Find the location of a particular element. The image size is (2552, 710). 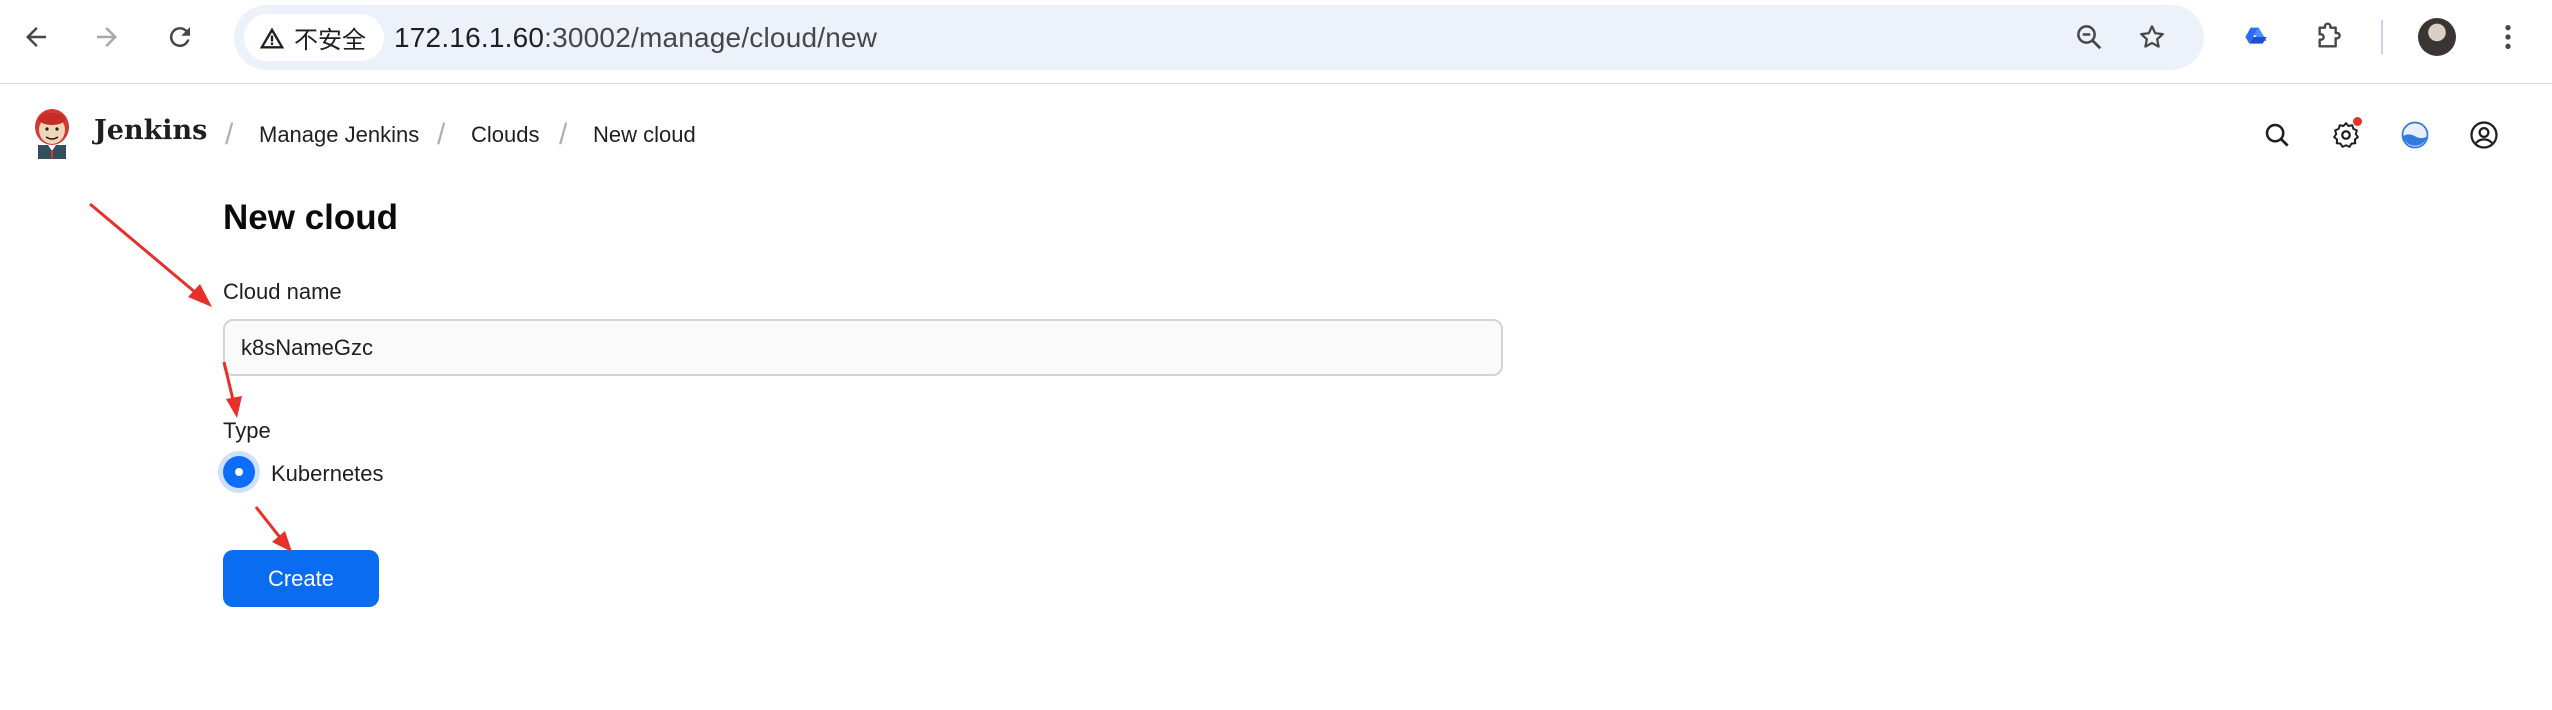

back-button is located at coordinates (36, 37).